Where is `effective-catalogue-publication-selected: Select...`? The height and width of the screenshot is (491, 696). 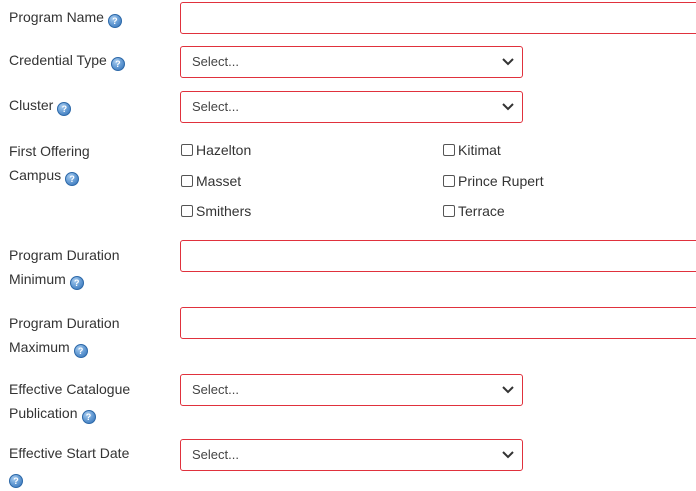 effective-catalogue-publication-selected: Select... is located at coordinates (215, 389).